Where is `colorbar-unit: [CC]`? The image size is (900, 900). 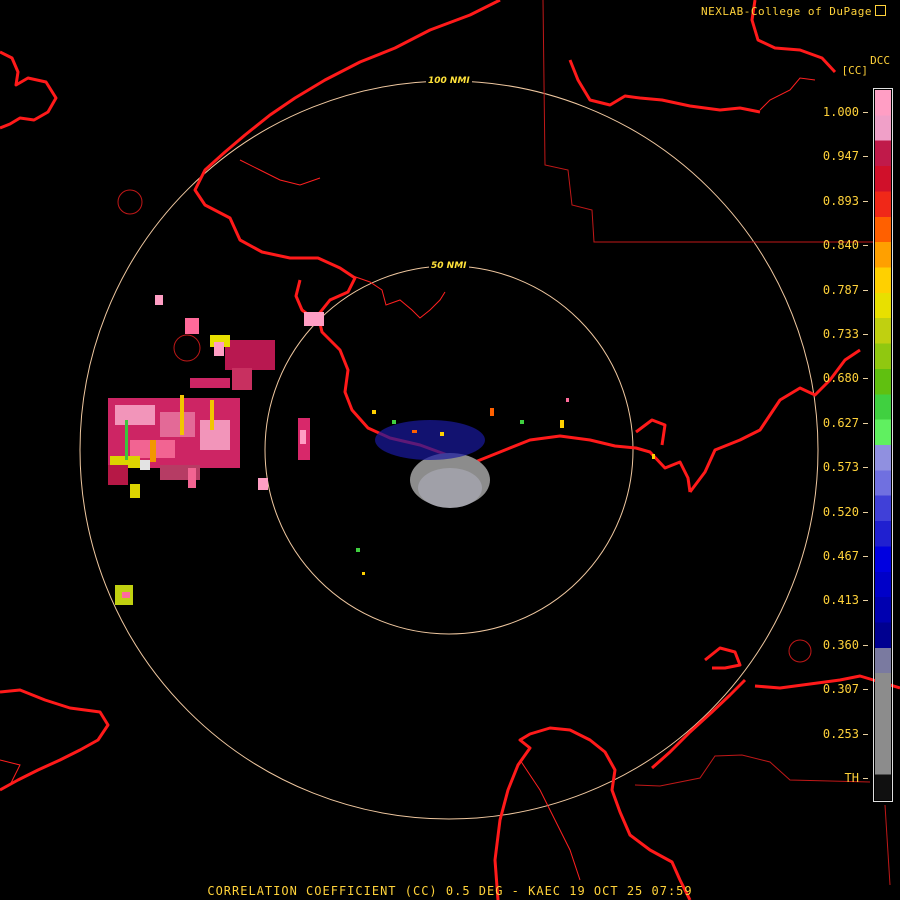 colorbar-unit: [CC] is located at coordinates (855, 70).